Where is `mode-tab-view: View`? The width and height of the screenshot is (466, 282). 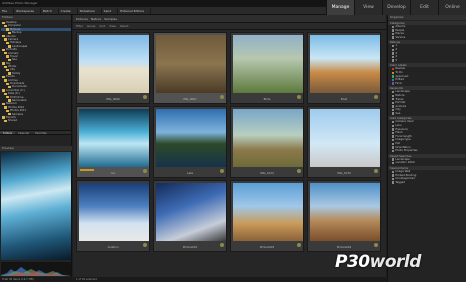 mode-tab-view: View is located at coordinates (368, 7).